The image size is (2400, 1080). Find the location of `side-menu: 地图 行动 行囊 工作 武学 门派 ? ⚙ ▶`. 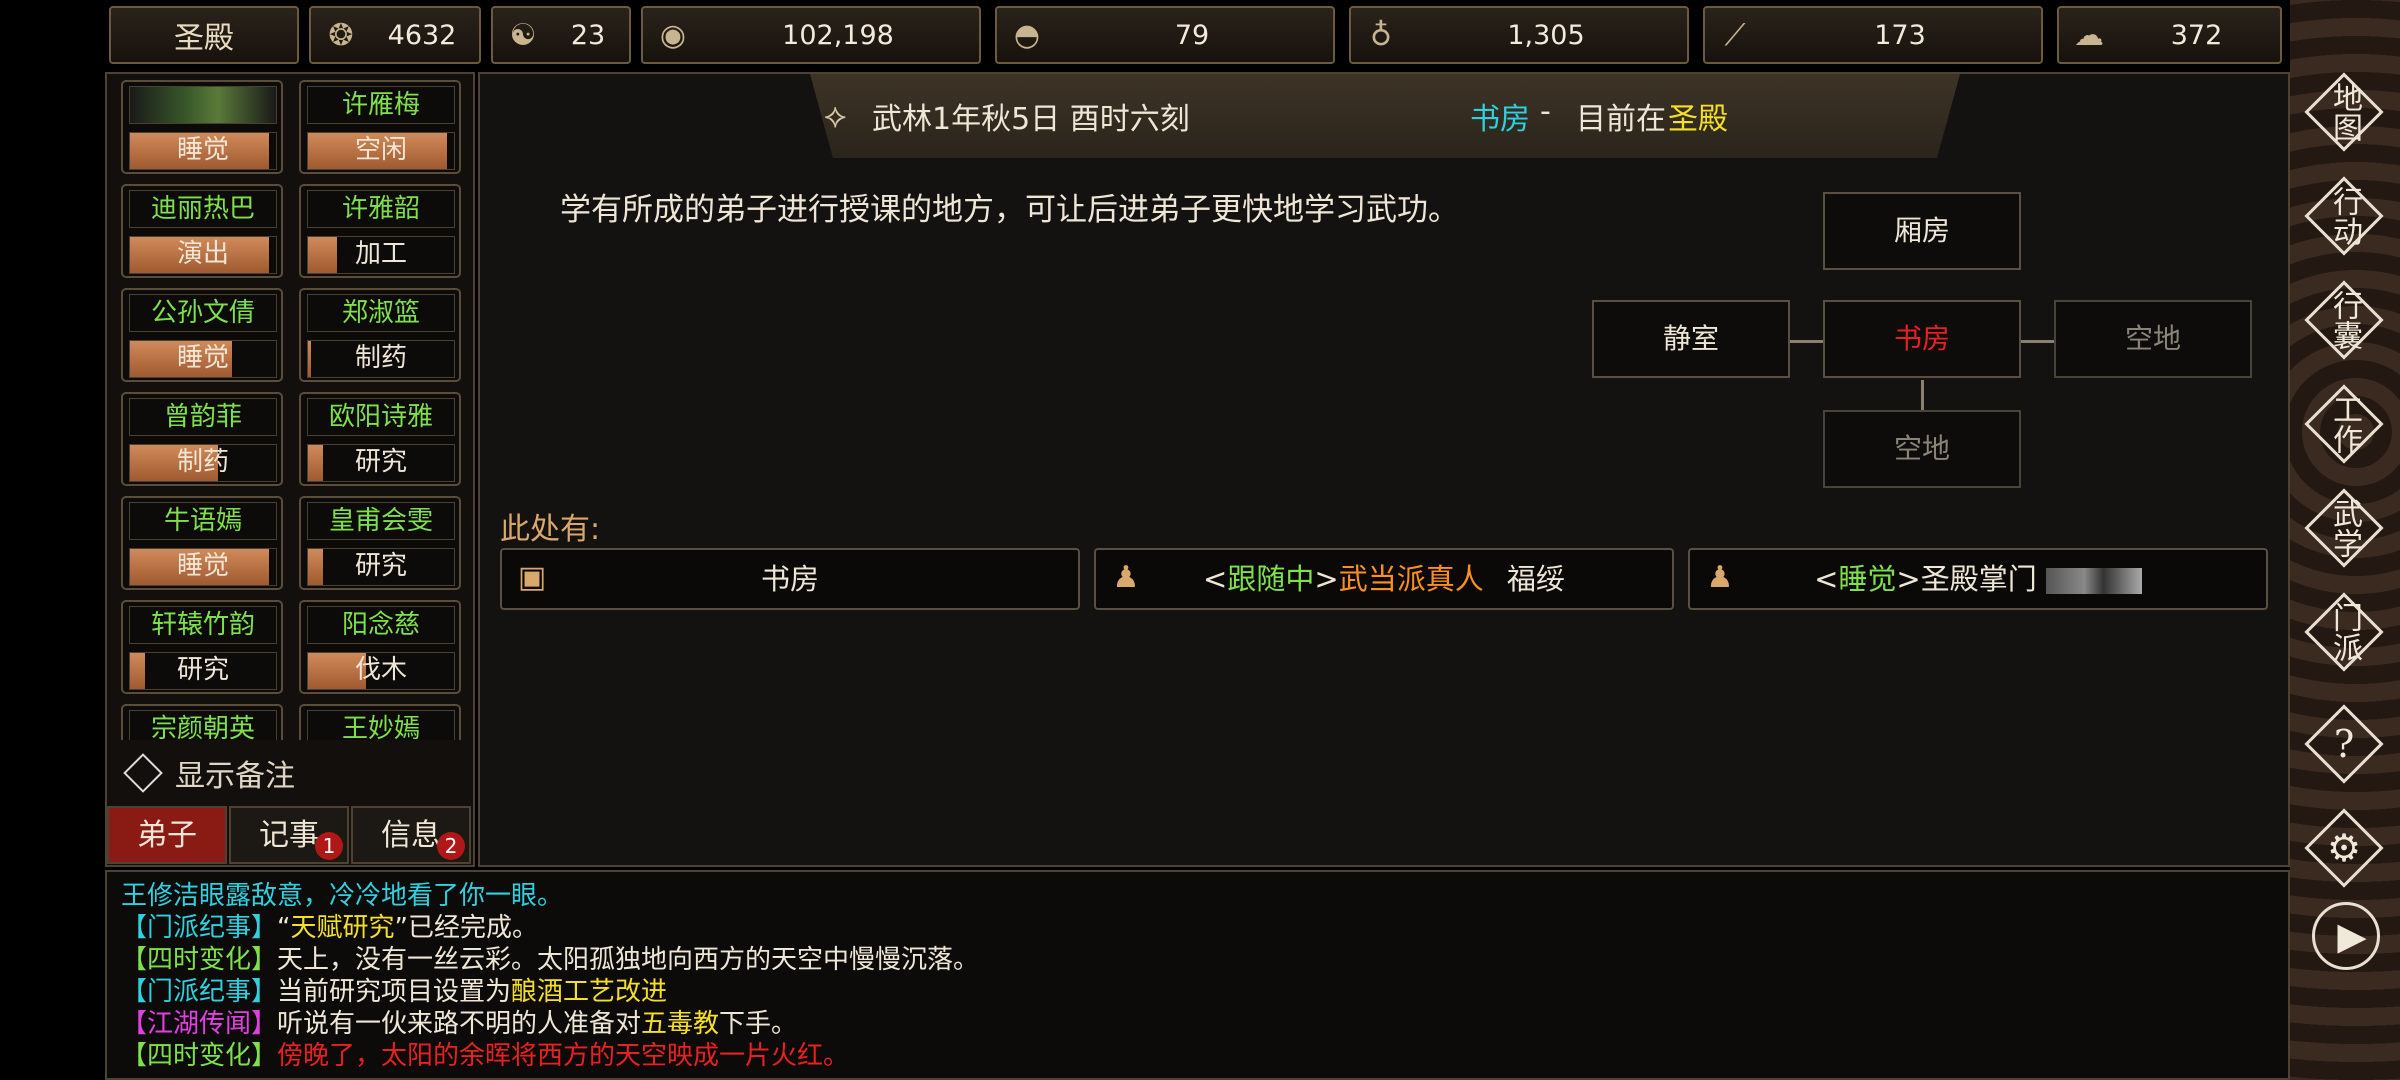

side-menu: 地图 行动 行囊 工作 武学 门派 ? ⚙ ▶ is located at coordinates (2345, 540).